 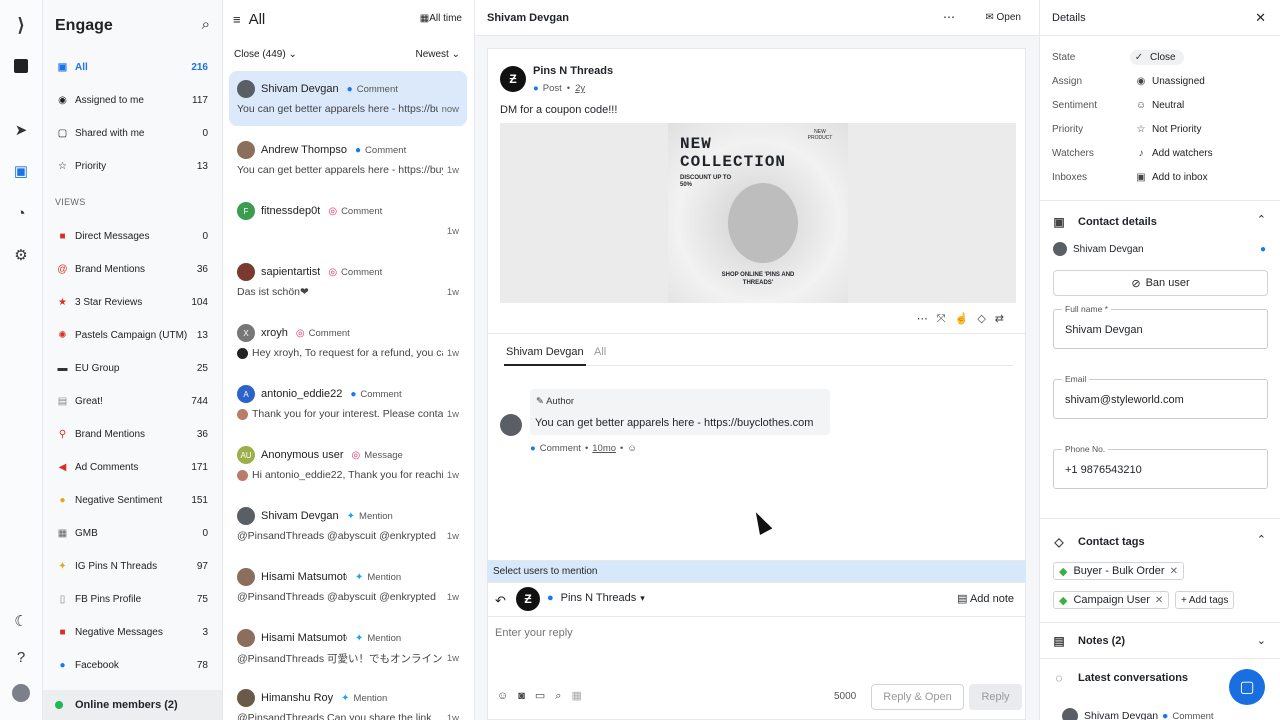 What do you see at coordinates (985, 319) in the screenshot?
I see `tag-icon: ◇` at bounding box center [985, 319].